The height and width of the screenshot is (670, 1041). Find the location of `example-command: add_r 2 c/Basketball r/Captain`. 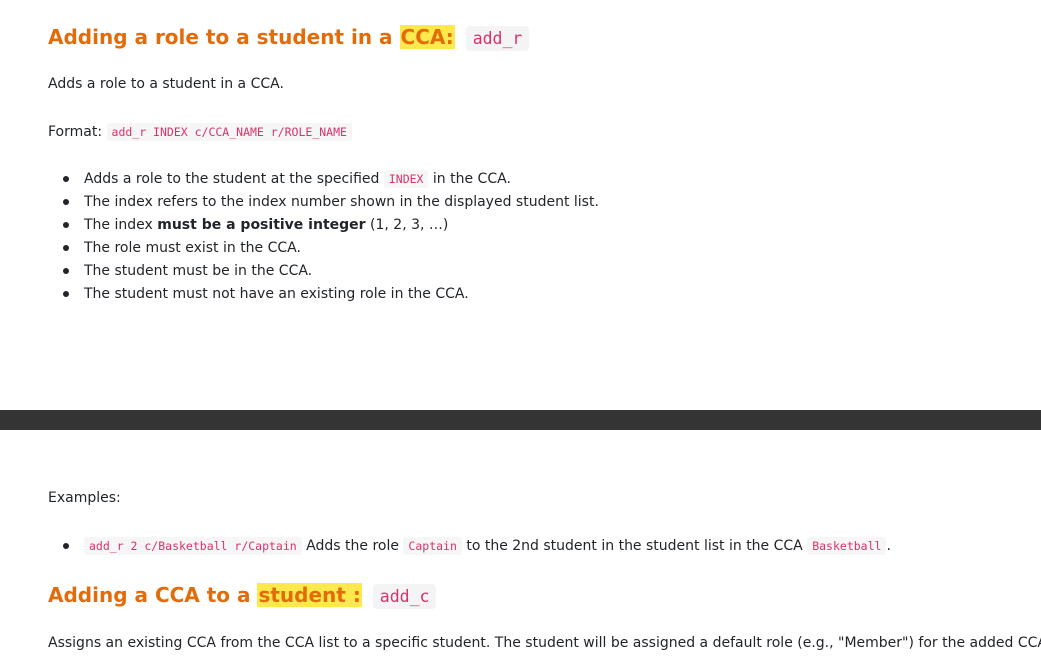

example-command: add_r 2 c/Basketball r/Captain is located at coordinates (193, 546).